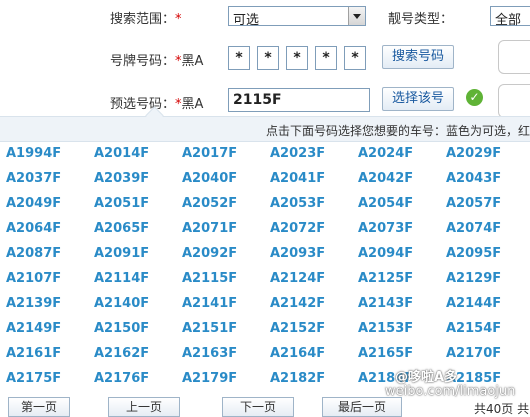  What do you see at coordinates (143, 104) in the screenshot?
I see `preselect-label-text: 预选号码：` at bounding box center [143, 104].